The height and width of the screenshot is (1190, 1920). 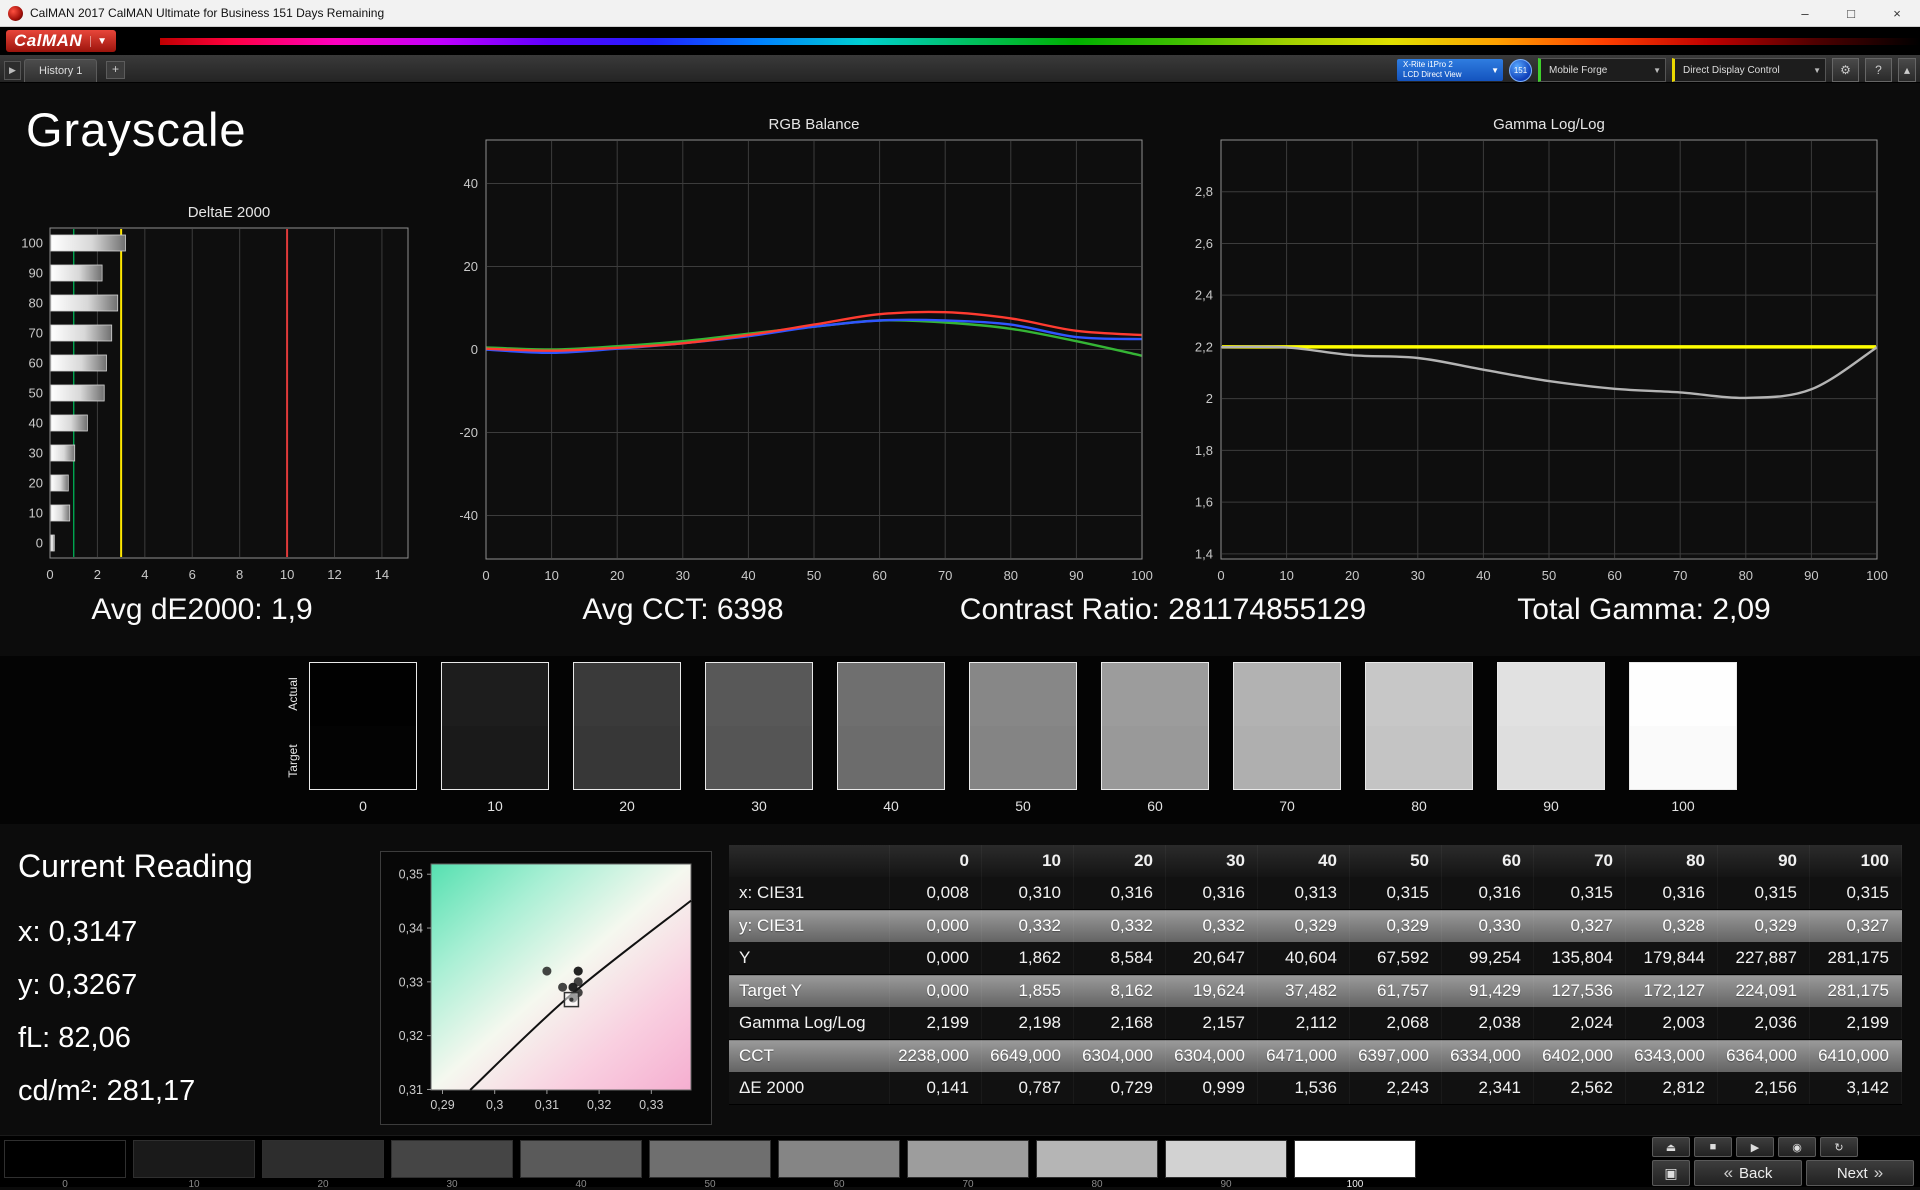 What do you see at coordinates (935, 1088) in the screenshot?
I see `table-cell: 0,141` at bounding box center [935, 1088].